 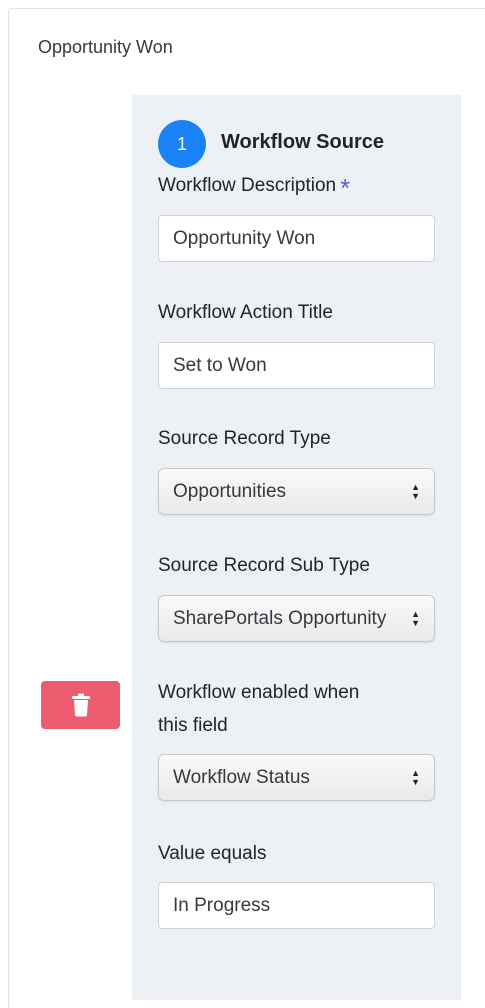 What do you see at coordinates (241, 777) in the screenshot?
I see `workflow-enabled-field-value: Workflow Status` at bounding box center [241, 777].